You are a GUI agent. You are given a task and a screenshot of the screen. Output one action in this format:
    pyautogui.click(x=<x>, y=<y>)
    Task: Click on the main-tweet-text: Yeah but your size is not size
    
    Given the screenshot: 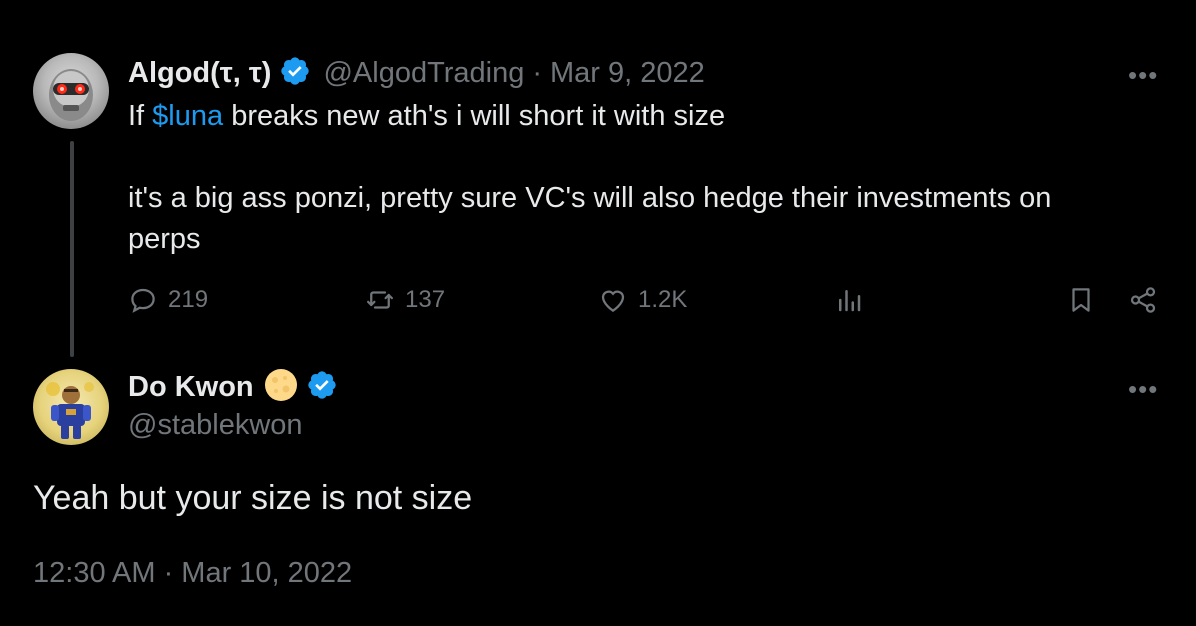 What is the action you would take?
    pyautogui.click(x=253, y=498)
    